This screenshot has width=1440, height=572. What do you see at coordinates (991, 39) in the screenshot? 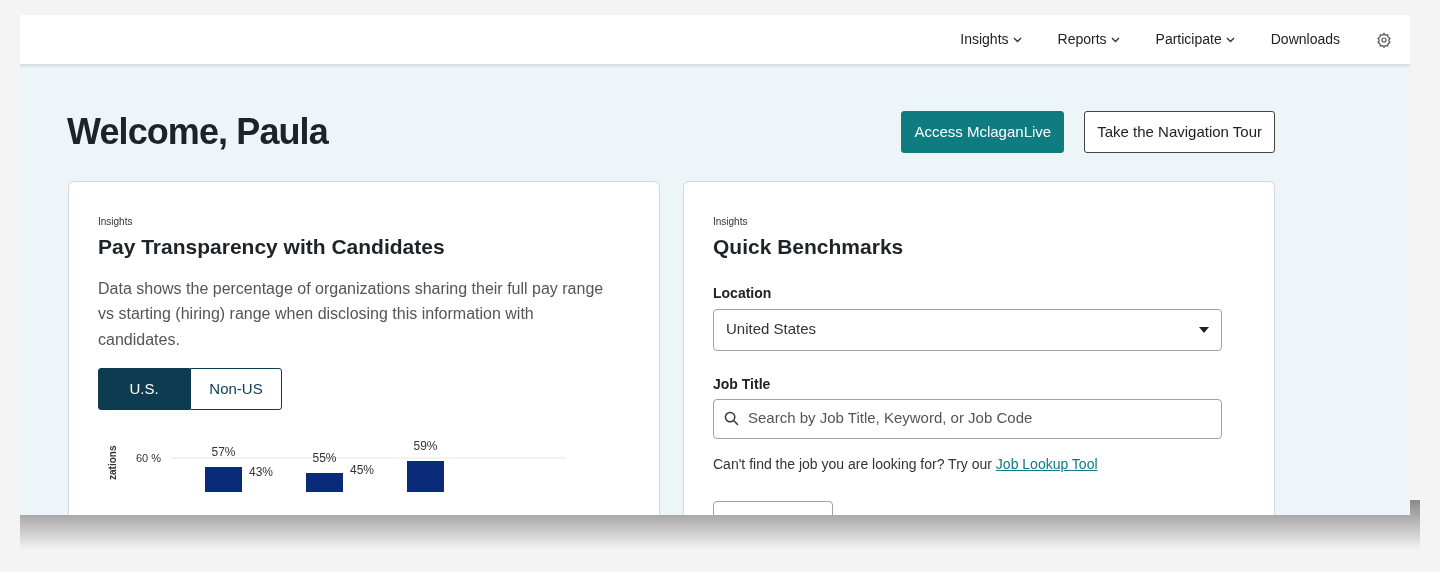
I see `nav-link: Insights` at bounding box center [991, 39].